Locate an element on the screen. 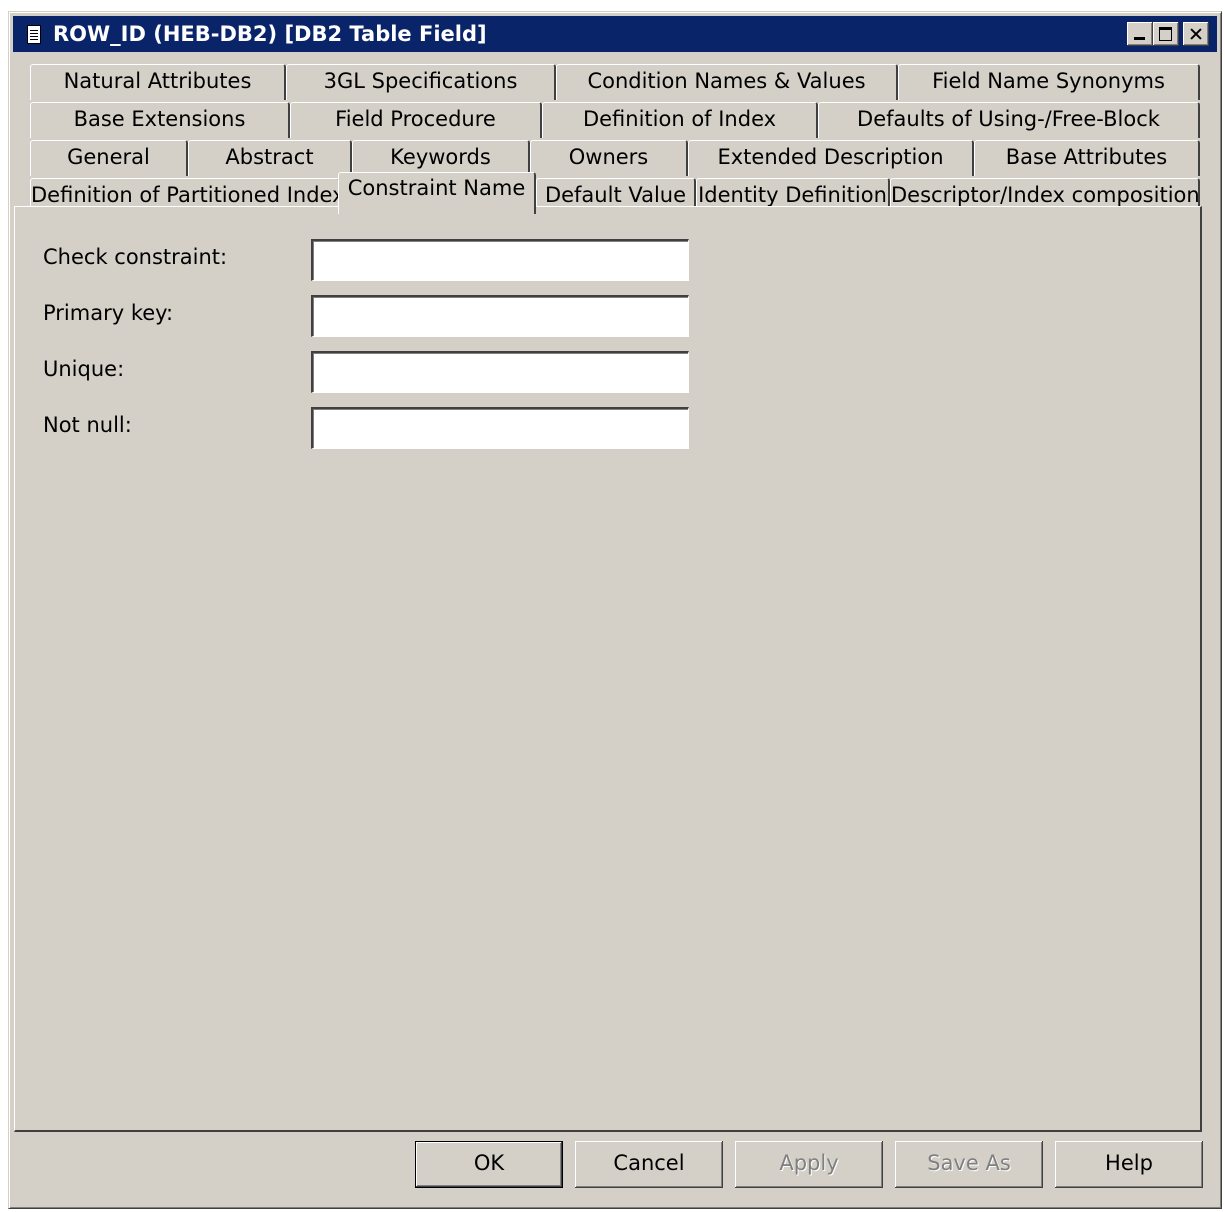 The height and width of the screenshot is (1212, 1225). title-bar: ROW_ID (HEB-DB2) [DB2 Table Field] is located at coordinates (615, 34).